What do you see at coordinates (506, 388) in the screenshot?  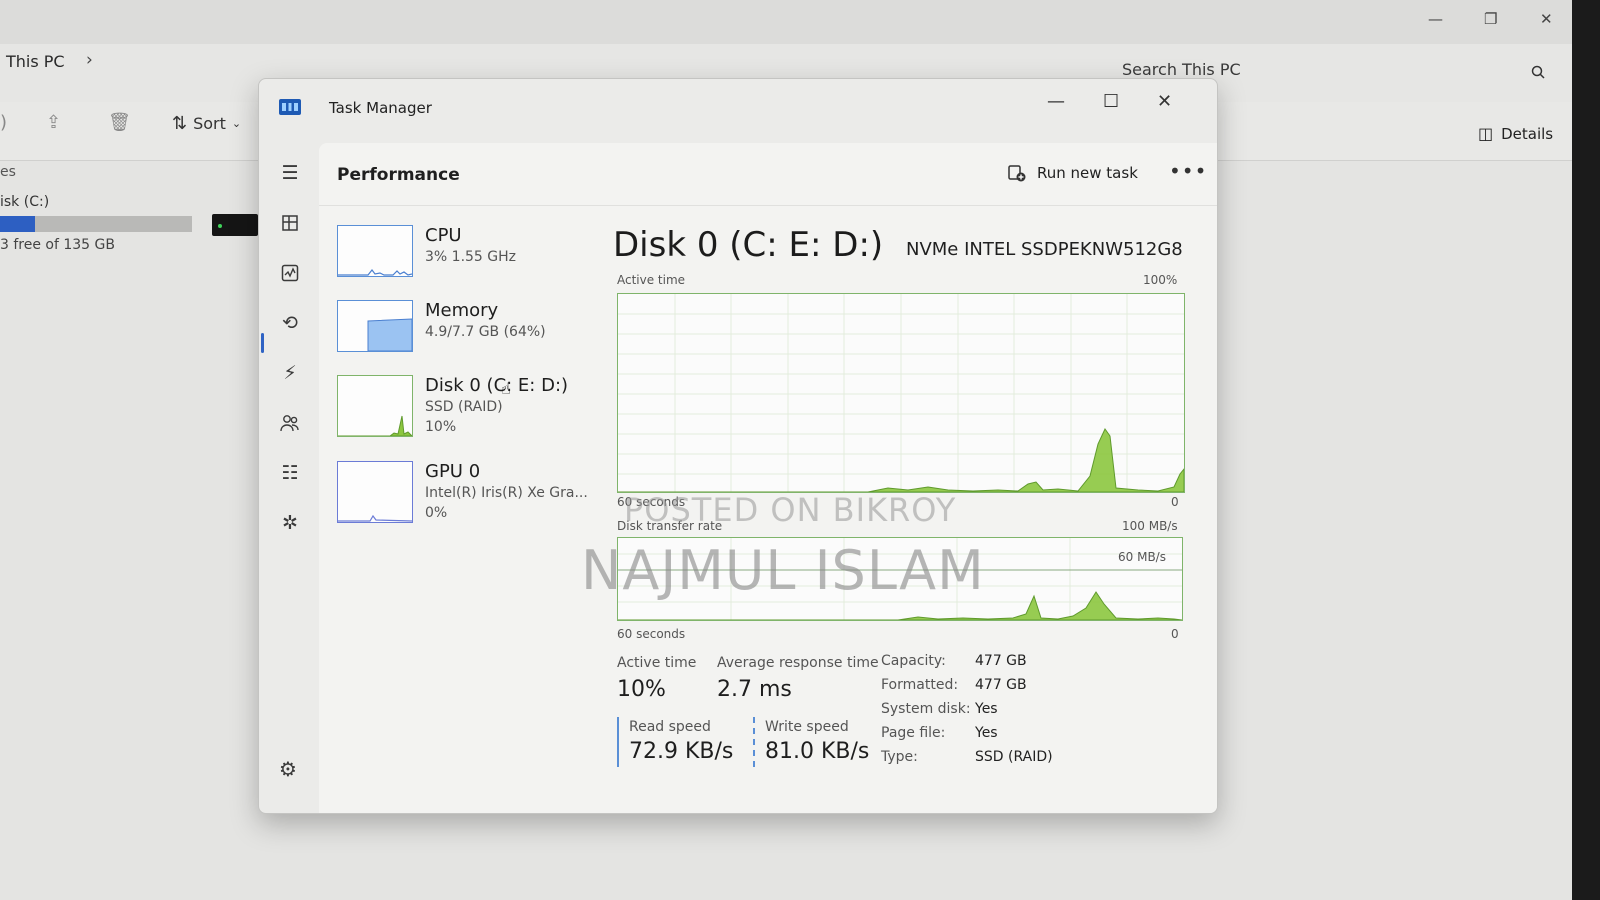 I see `mouse-cursor-icon: ☝` at bounding box center [506, 388].